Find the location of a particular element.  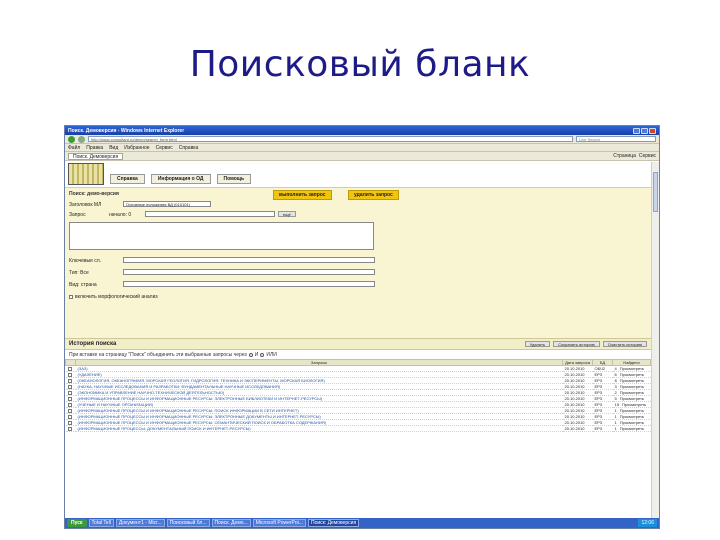

search-input: Live Search is located at coordinates (616, 139).